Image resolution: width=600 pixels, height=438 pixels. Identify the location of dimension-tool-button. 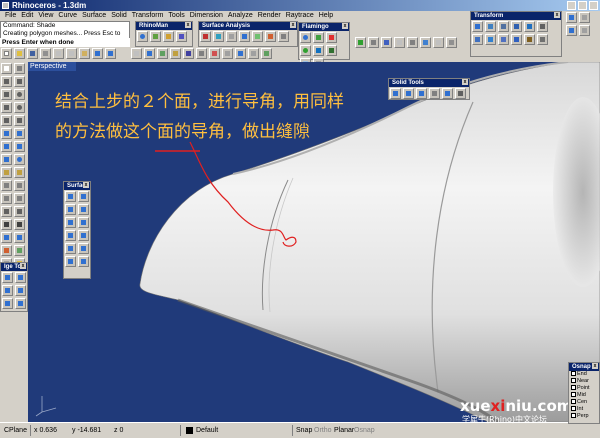
(19, 224).